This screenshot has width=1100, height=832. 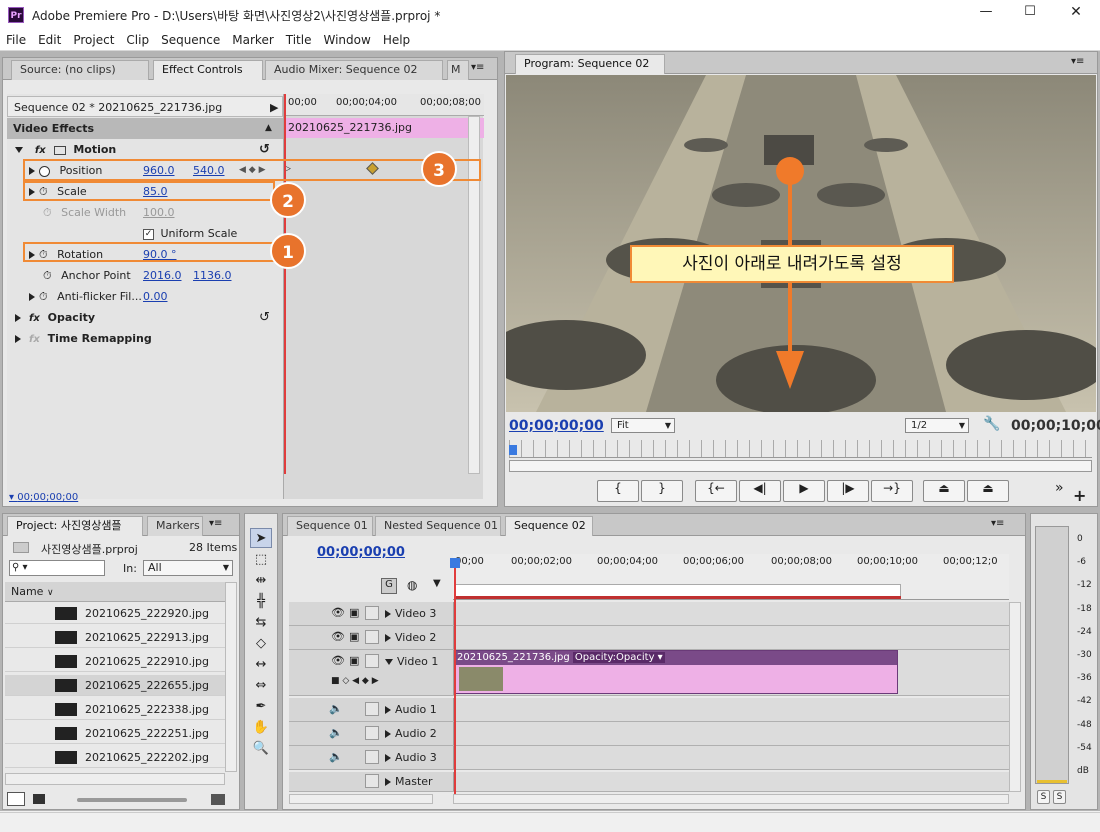 What do you see at coordinates (618, 491) in the screenshot?
I see `mark-in-button: {` at bounding box center [618, 491].